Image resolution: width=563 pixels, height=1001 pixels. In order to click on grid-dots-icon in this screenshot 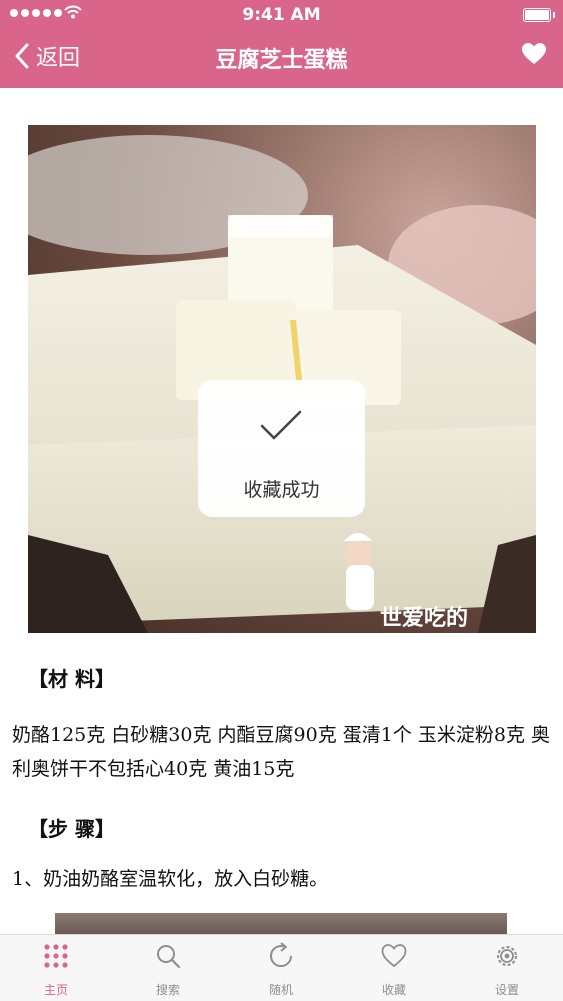, I will do `click(56, 956)`.